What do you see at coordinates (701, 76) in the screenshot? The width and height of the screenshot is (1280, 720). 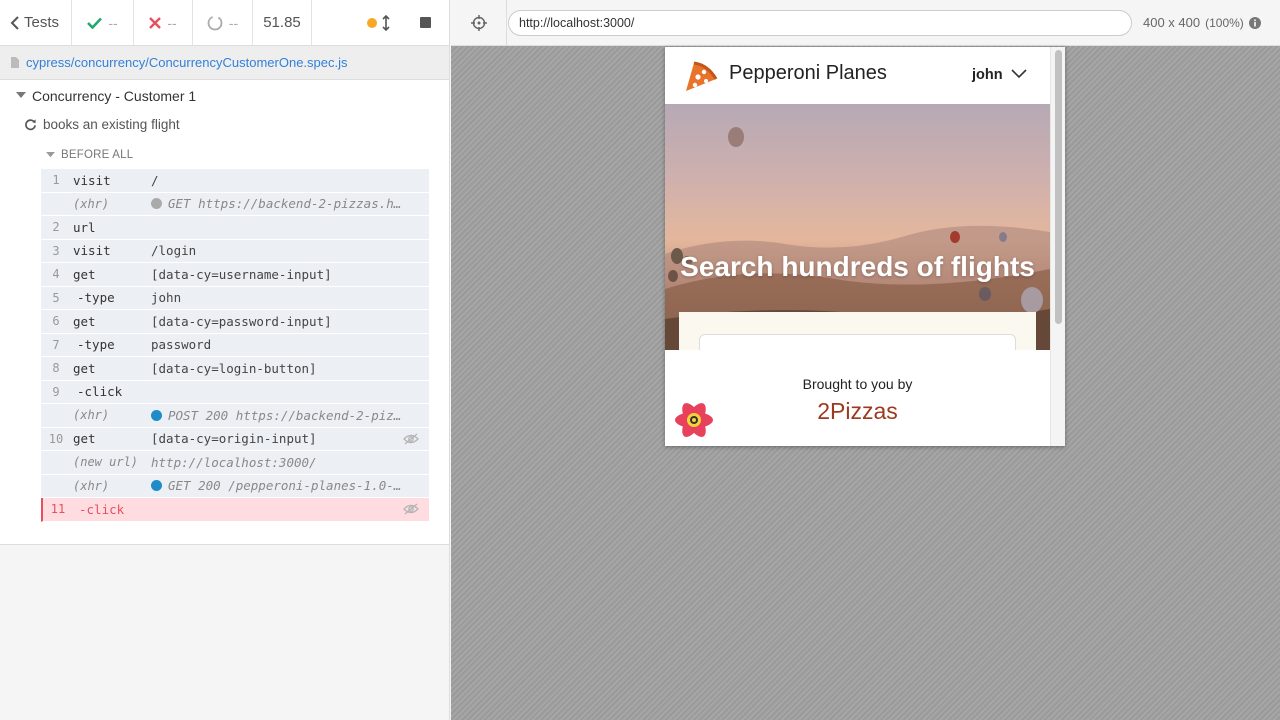 I see `pizza-logo-icon` at bounding box center [701, 76].